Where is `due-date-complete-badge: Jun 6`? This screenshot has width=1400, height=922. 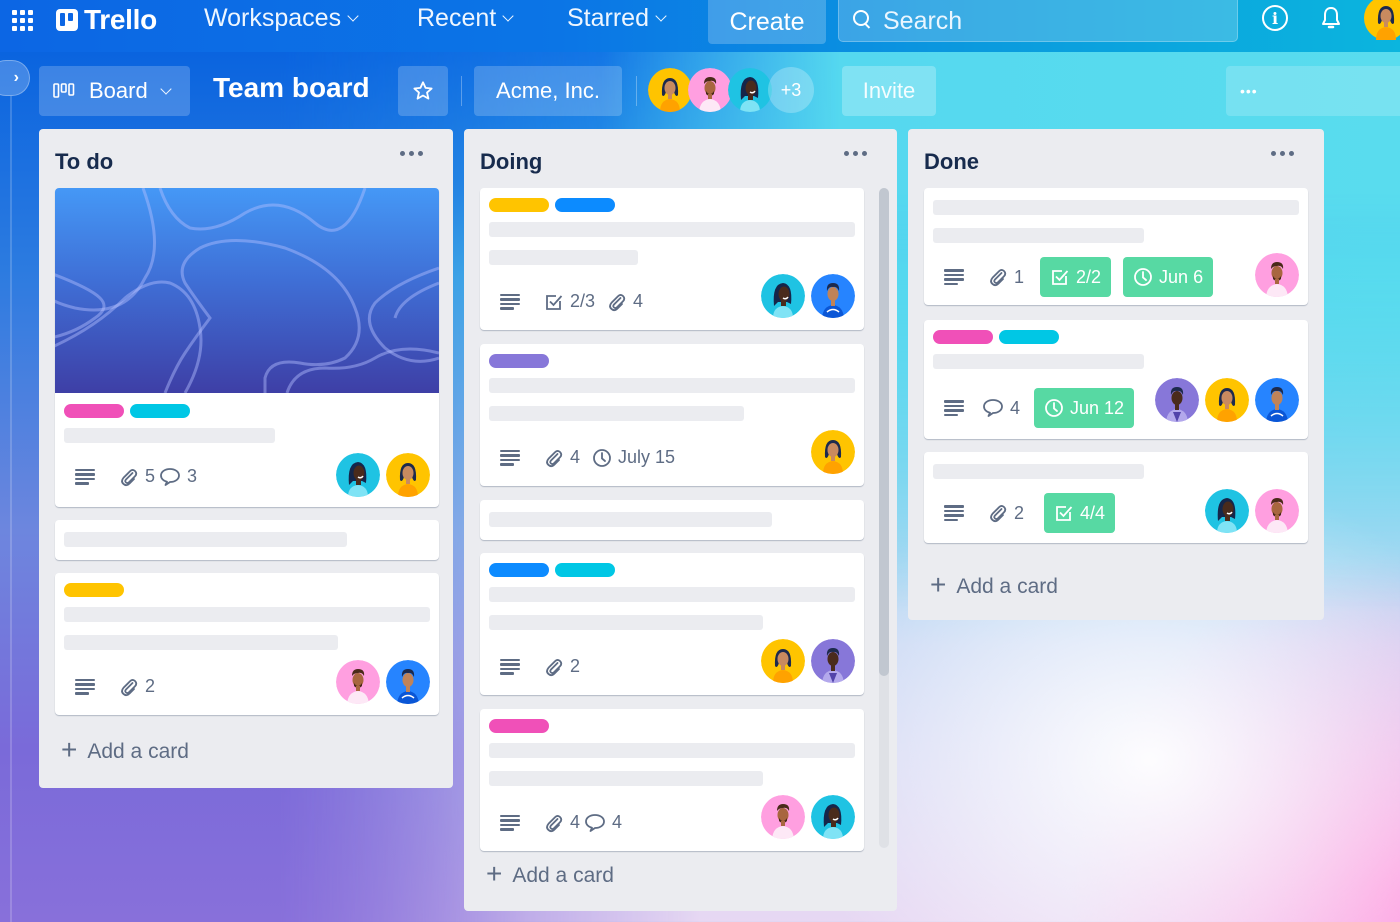 due-date-complete-badge: Jun 6 is located at coordinates (1168, 277).